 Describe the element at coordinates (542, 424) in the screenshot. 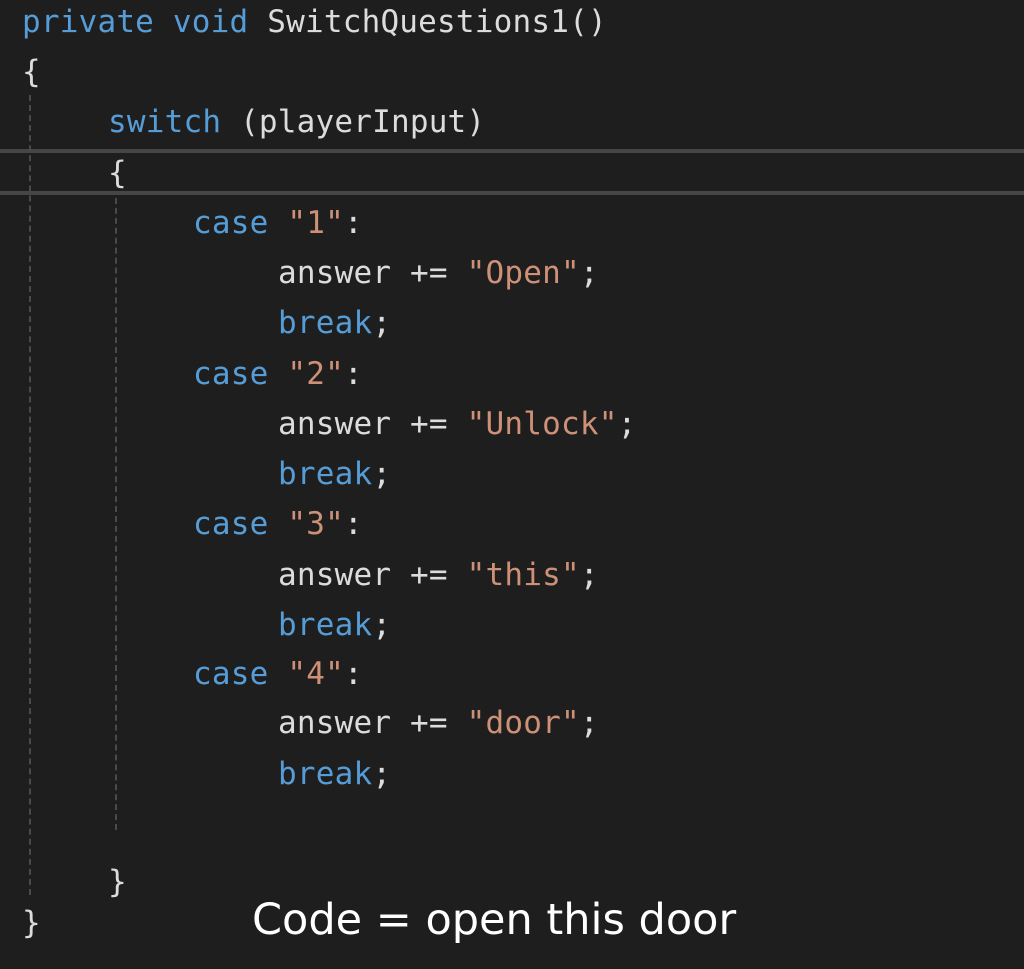

I see `answer-value: "Unlock"` at that location.